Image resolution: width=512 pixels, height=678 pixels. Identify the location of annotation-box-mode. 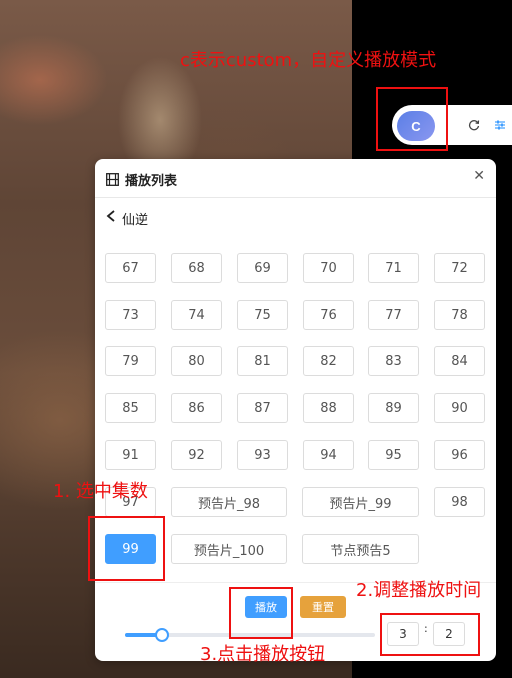
(412, 119).